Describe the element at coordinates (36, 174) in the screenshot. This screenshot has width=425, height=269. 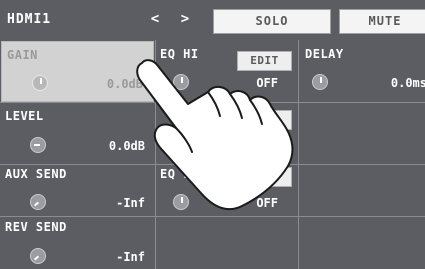
I see `aux-send-label: AUX SEND` at that location.